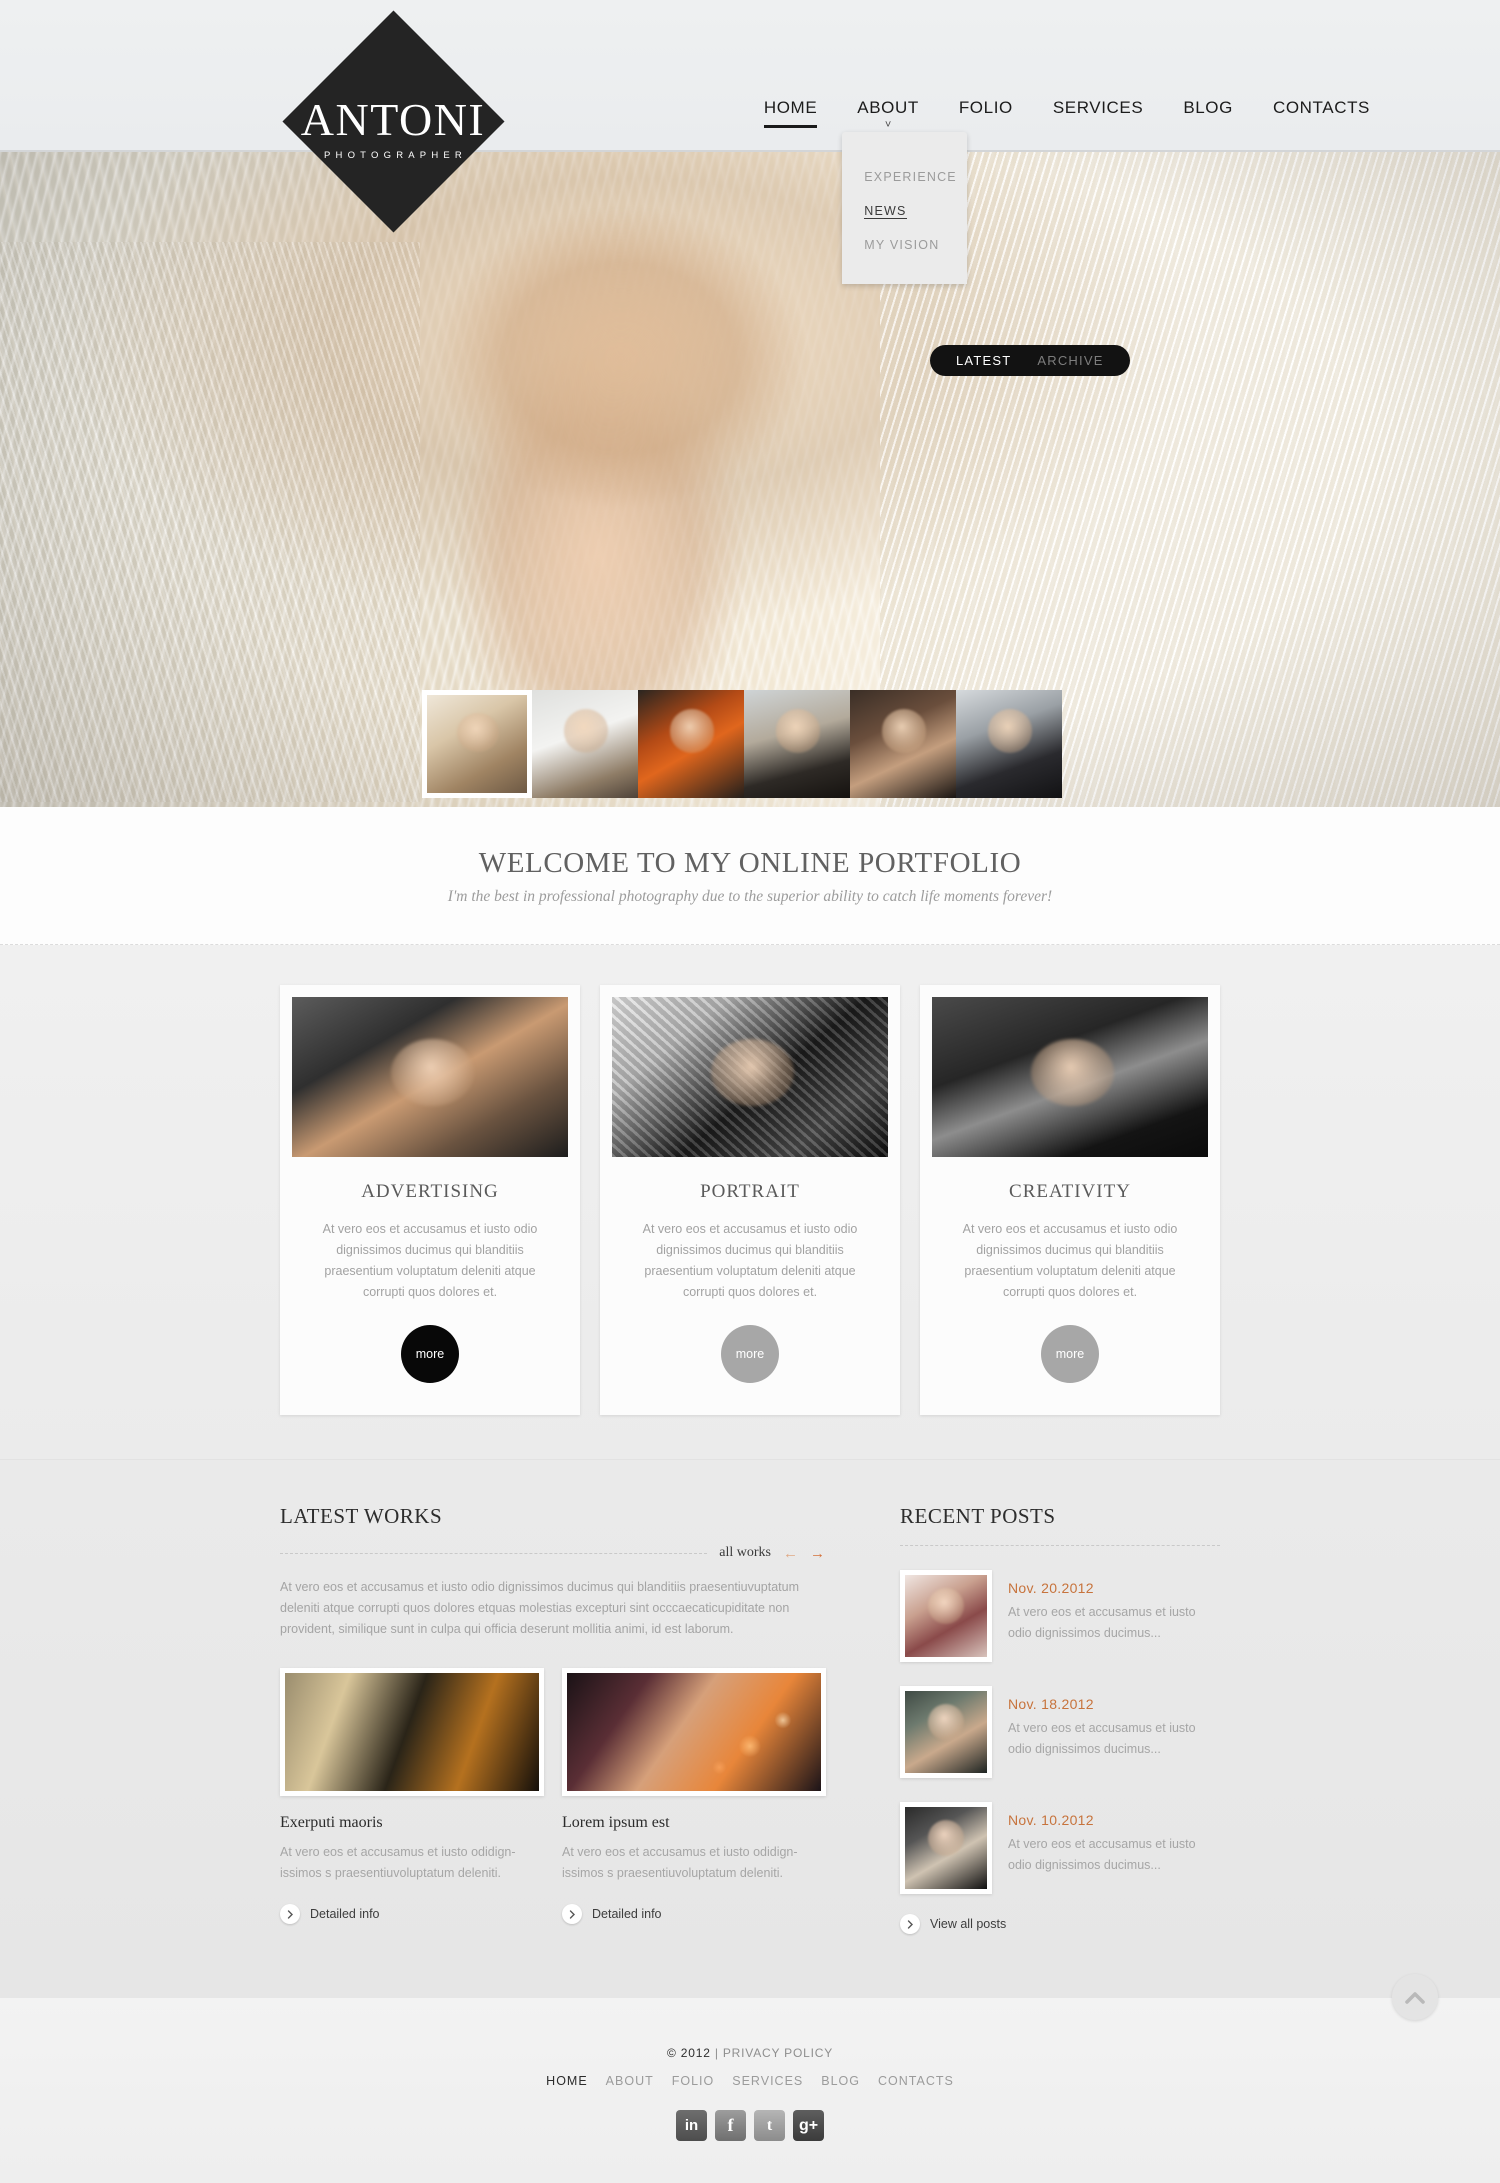 The width and height of the screenshot is (1500, 2183). What do you see at coordinates (430, 1354) in the screenshot?
I see `service-more-button-advertising: more` at bounding box center [430, 1354].